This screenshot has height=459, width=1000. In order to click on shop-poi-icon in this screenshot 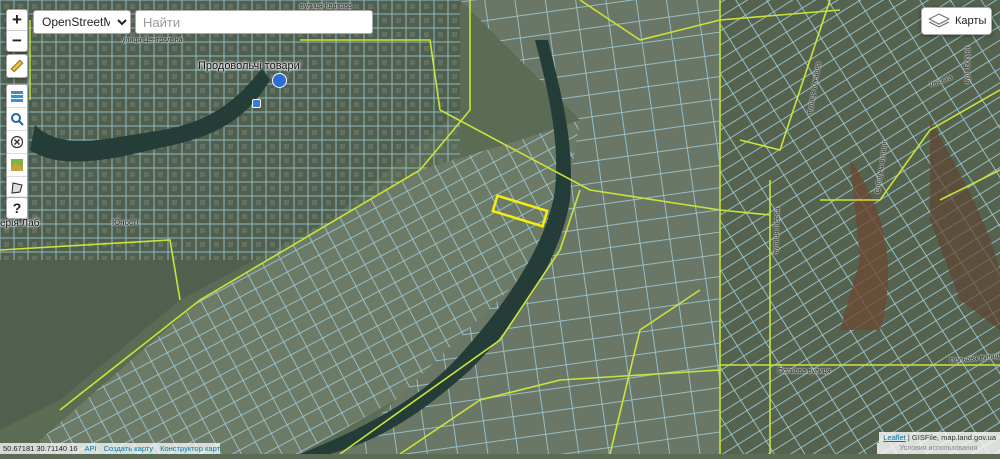, I will do `click(279, 80)`.